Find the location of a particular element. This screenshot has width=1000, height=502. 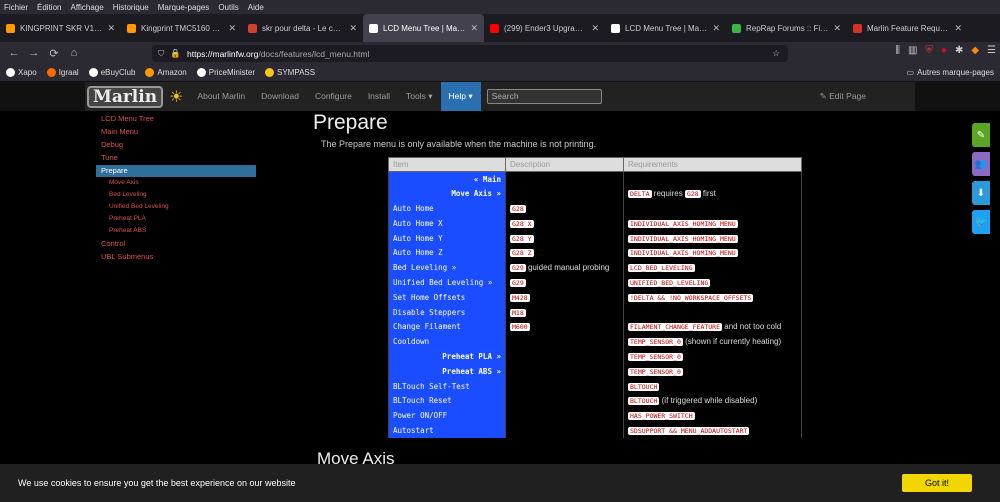

code-token: SDSUPPORT && MENU_ADDAUTOSTART is located at coordinates (689, 430).